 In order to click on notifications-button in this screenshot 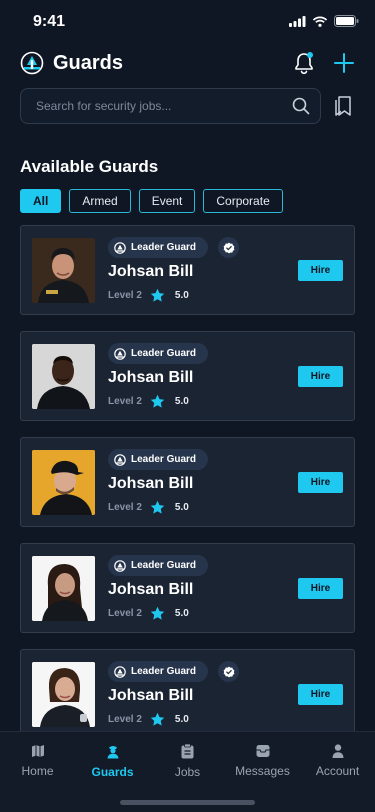, I will do `click(304, 63)`.